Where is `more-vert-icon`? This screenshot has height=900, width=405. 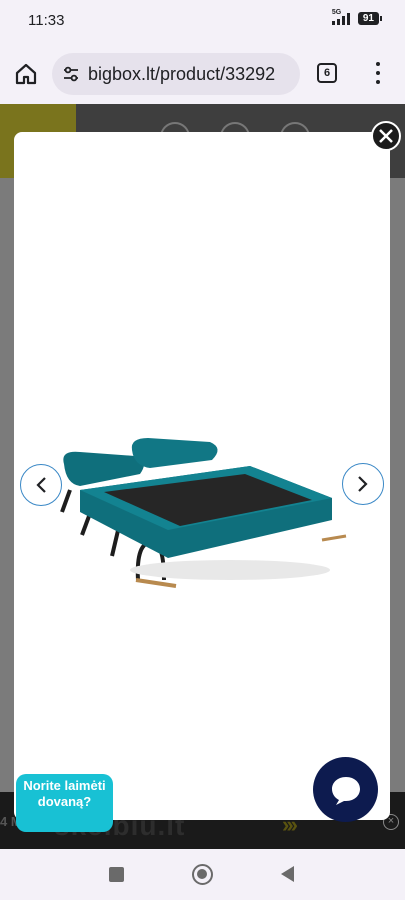 more-vert-icon is located at coordinates (378, 73).